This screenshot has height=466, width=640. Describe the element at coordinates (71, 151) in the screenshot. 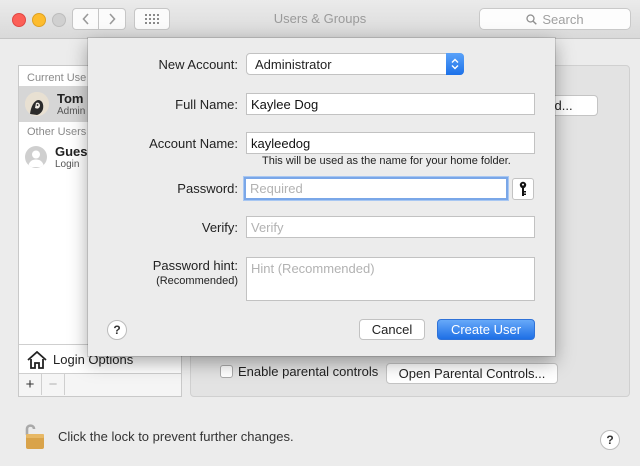

I see `user-name: Gues` at that location.